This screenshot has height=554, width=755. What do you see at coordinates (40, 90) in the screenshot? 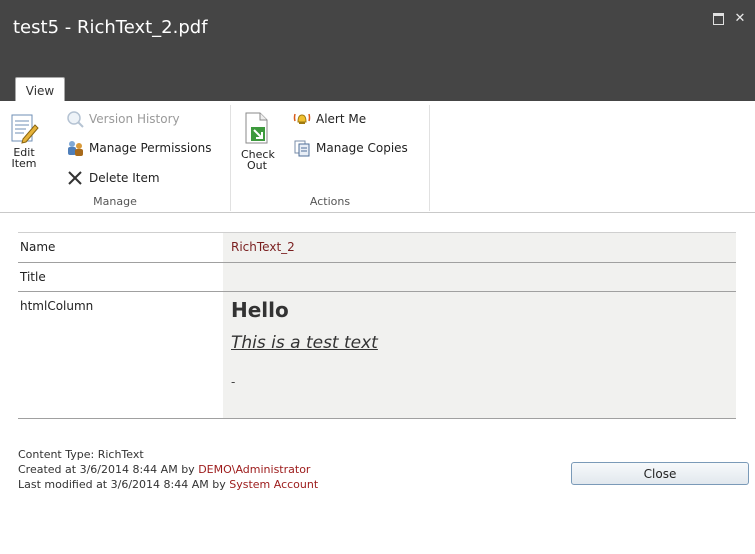
I see `tab-view: View` at bounding box center [40, 90].